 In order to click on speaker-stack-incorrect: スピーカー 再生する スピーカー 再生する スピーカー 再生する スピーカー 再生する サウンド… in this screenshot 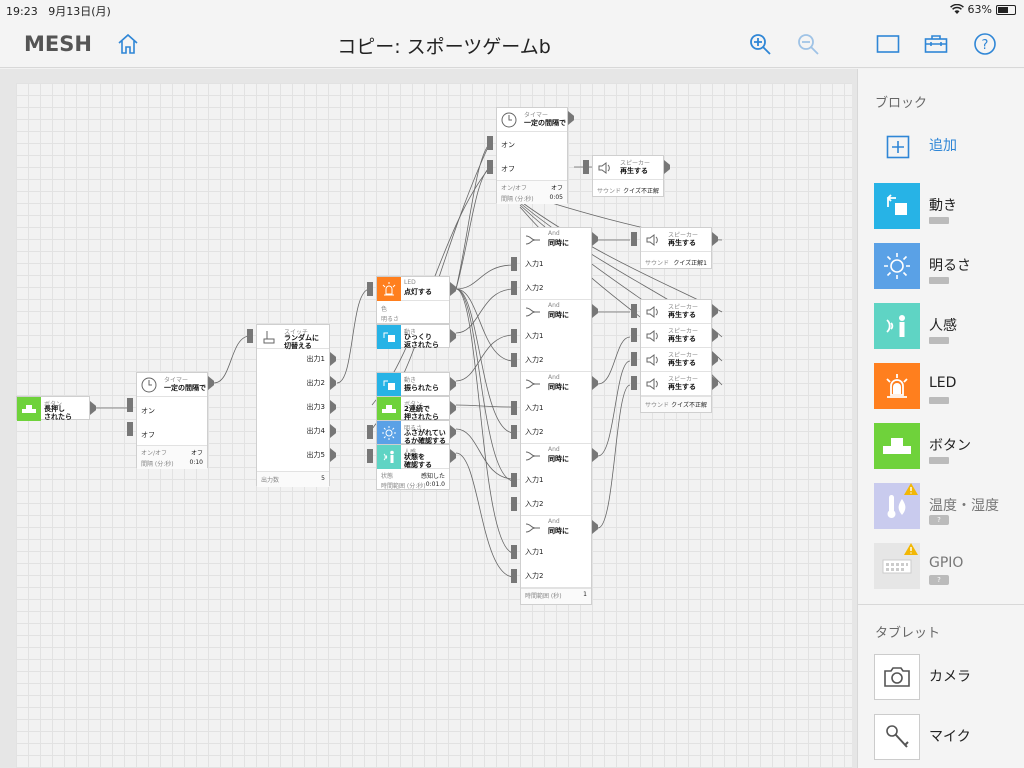, I will do `click(676, 356)`.